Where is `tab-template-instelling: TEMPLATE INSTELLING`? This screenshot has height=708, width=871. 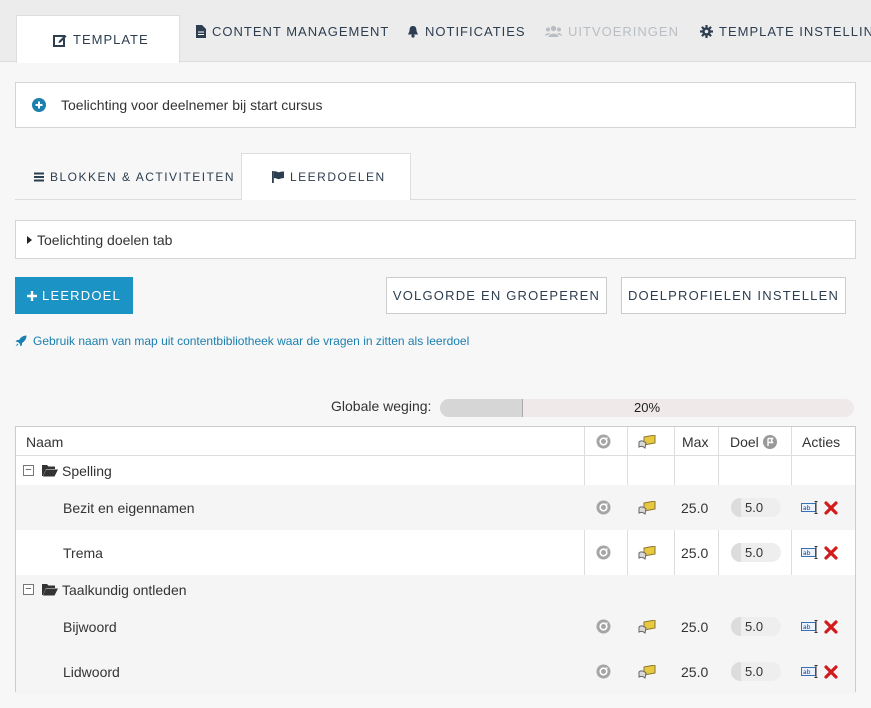
tab-template-instelling: TEMPLATE INSTELLING is located at coordinates (785, 31).